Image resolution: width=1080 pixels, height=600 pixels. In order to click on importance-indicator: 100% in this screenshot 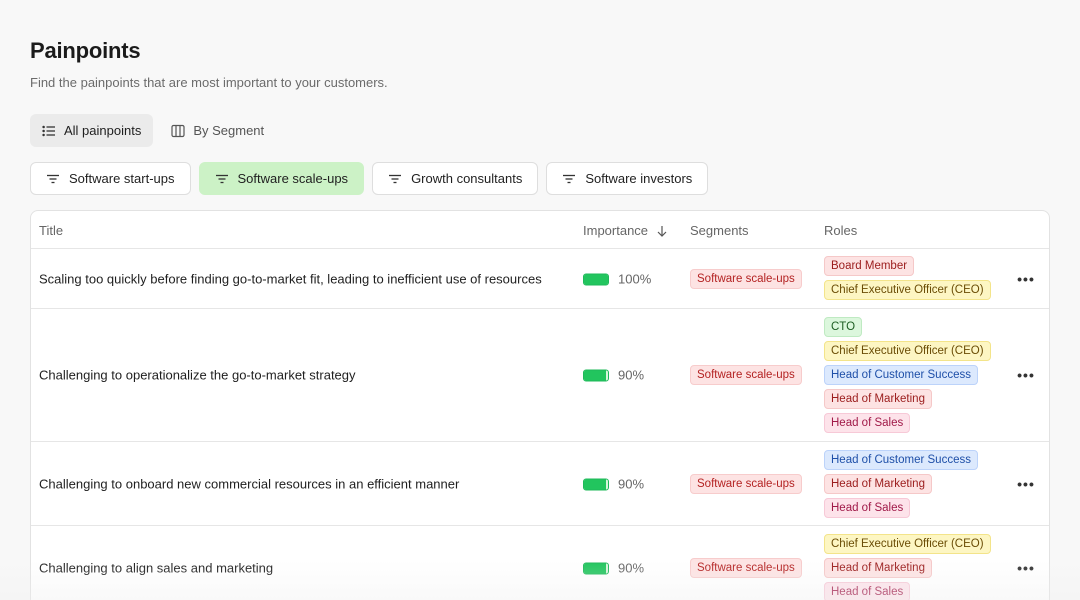, I will do `click(617, 279)`.